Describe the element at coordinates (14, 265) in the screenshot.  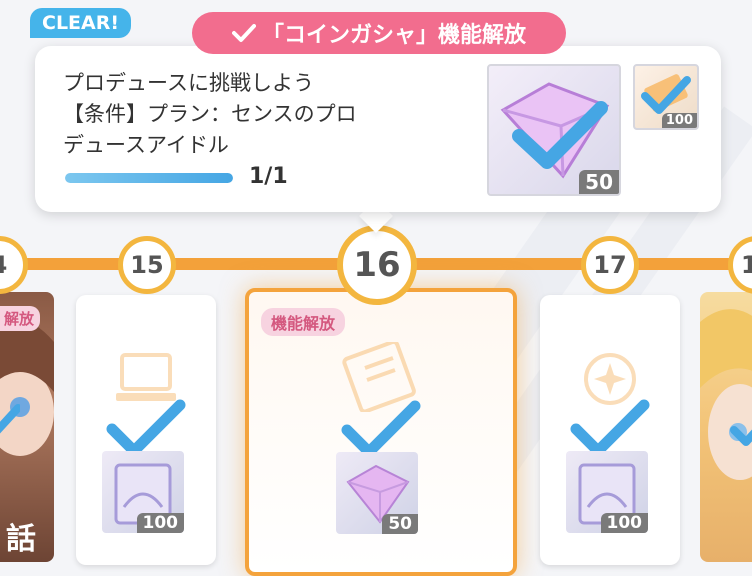
I see `track-node-14: 4` at that location.